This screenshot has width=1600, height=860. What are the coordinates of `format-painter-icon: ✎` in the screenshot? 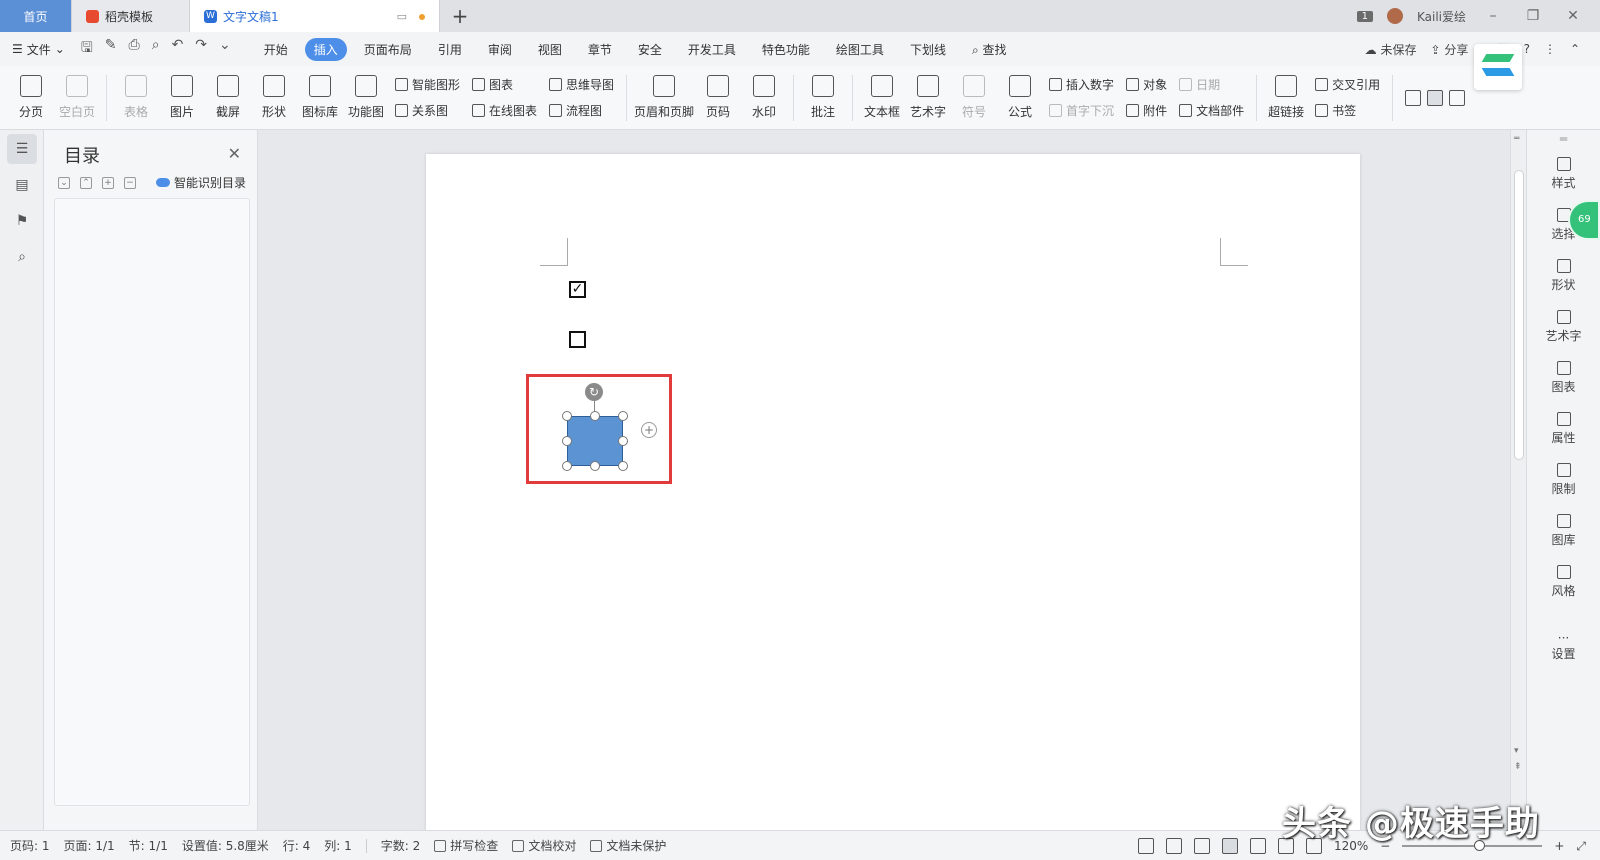 It's located at (111, 49).